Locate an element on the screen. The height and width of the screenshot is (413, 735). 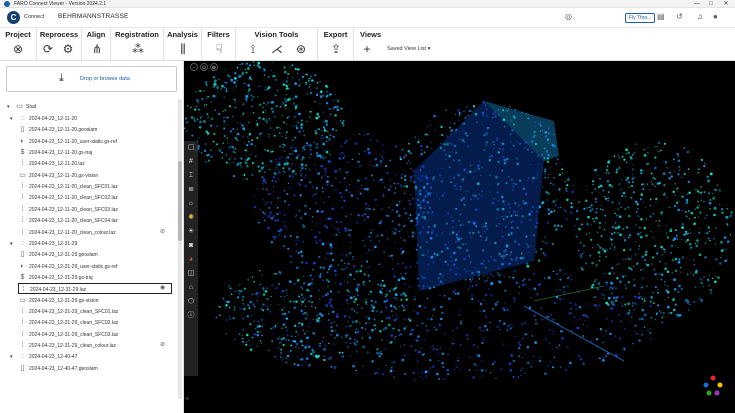
layers-icon: ≣ is located at coordinates (191, 190).